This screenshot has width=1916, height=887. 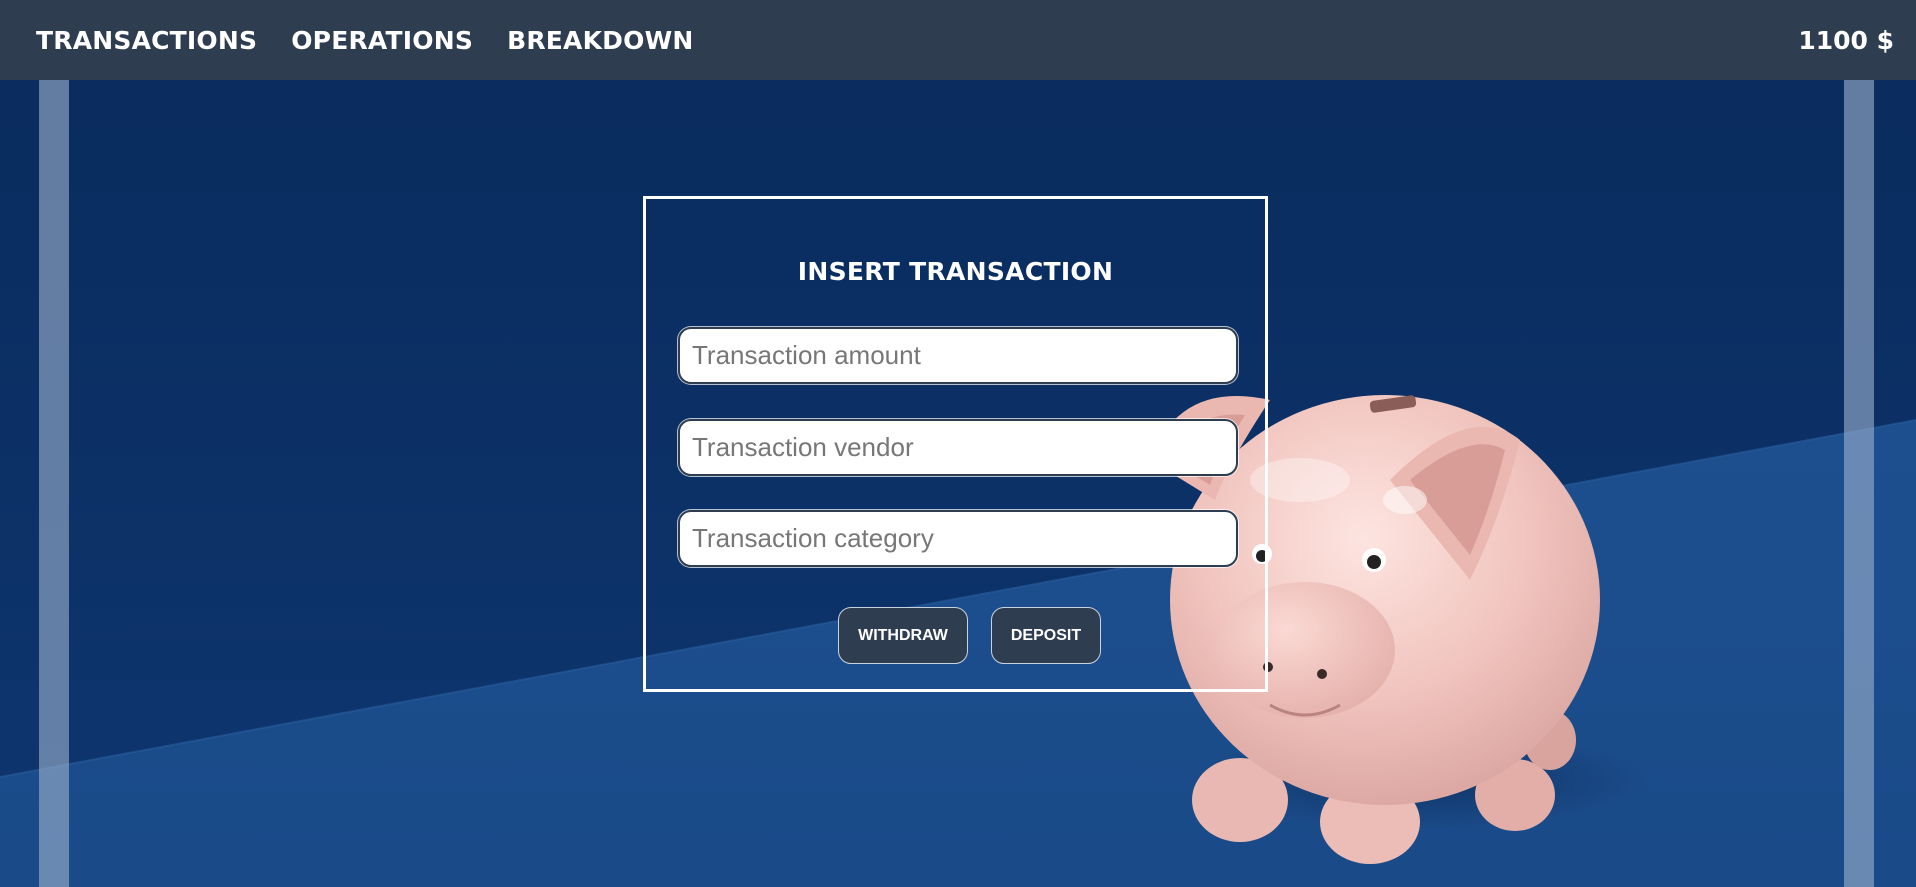 I want to click on balance-display: 1100 $, so click(x=1846, y=40).